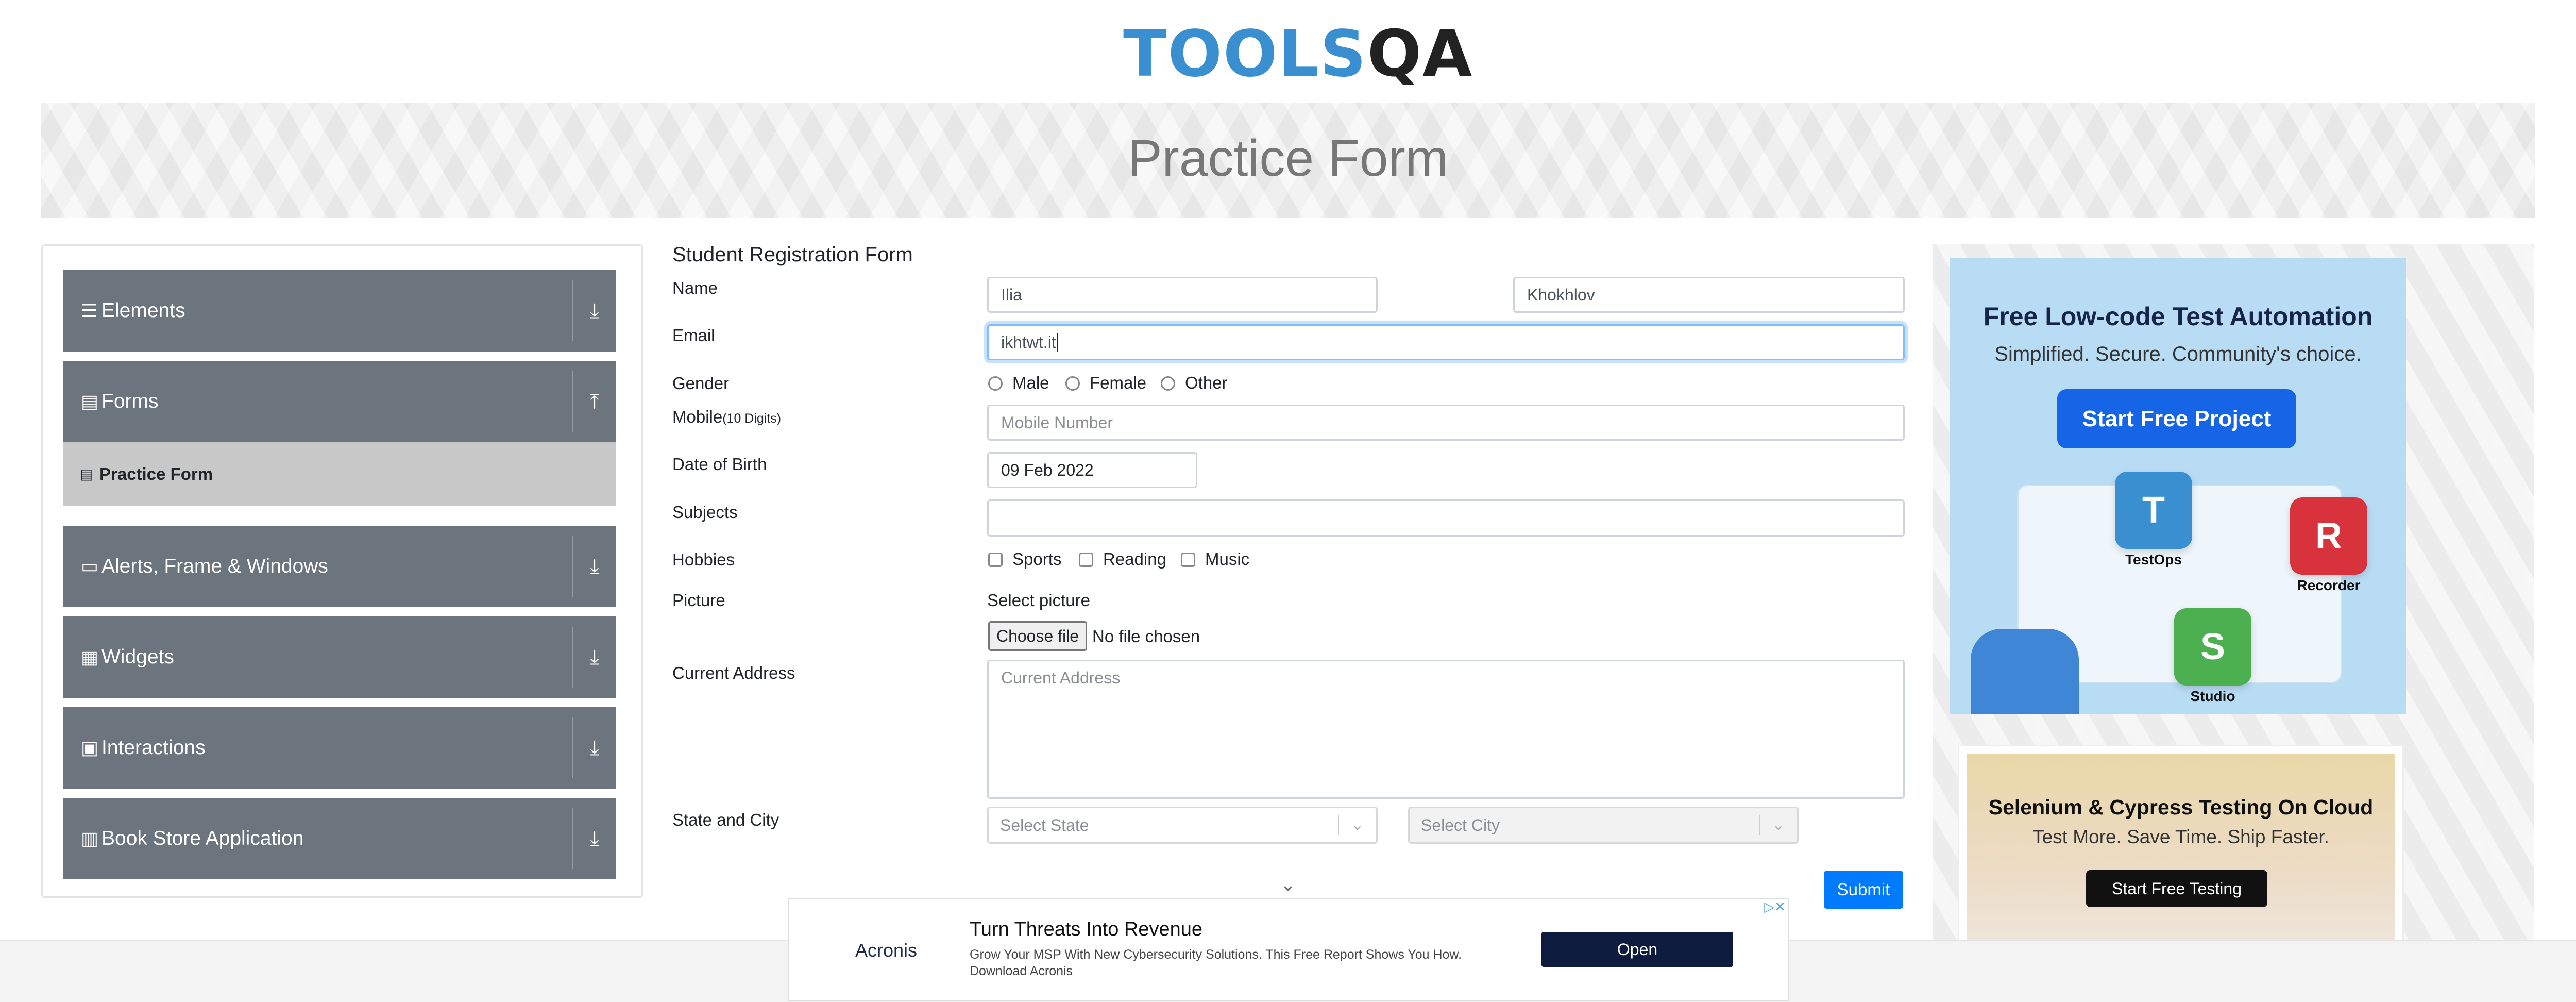  Describe the element at coordinates (1057, 422) in the screenshot. I see `mobile-placeholder: Mobile Number` at that location.